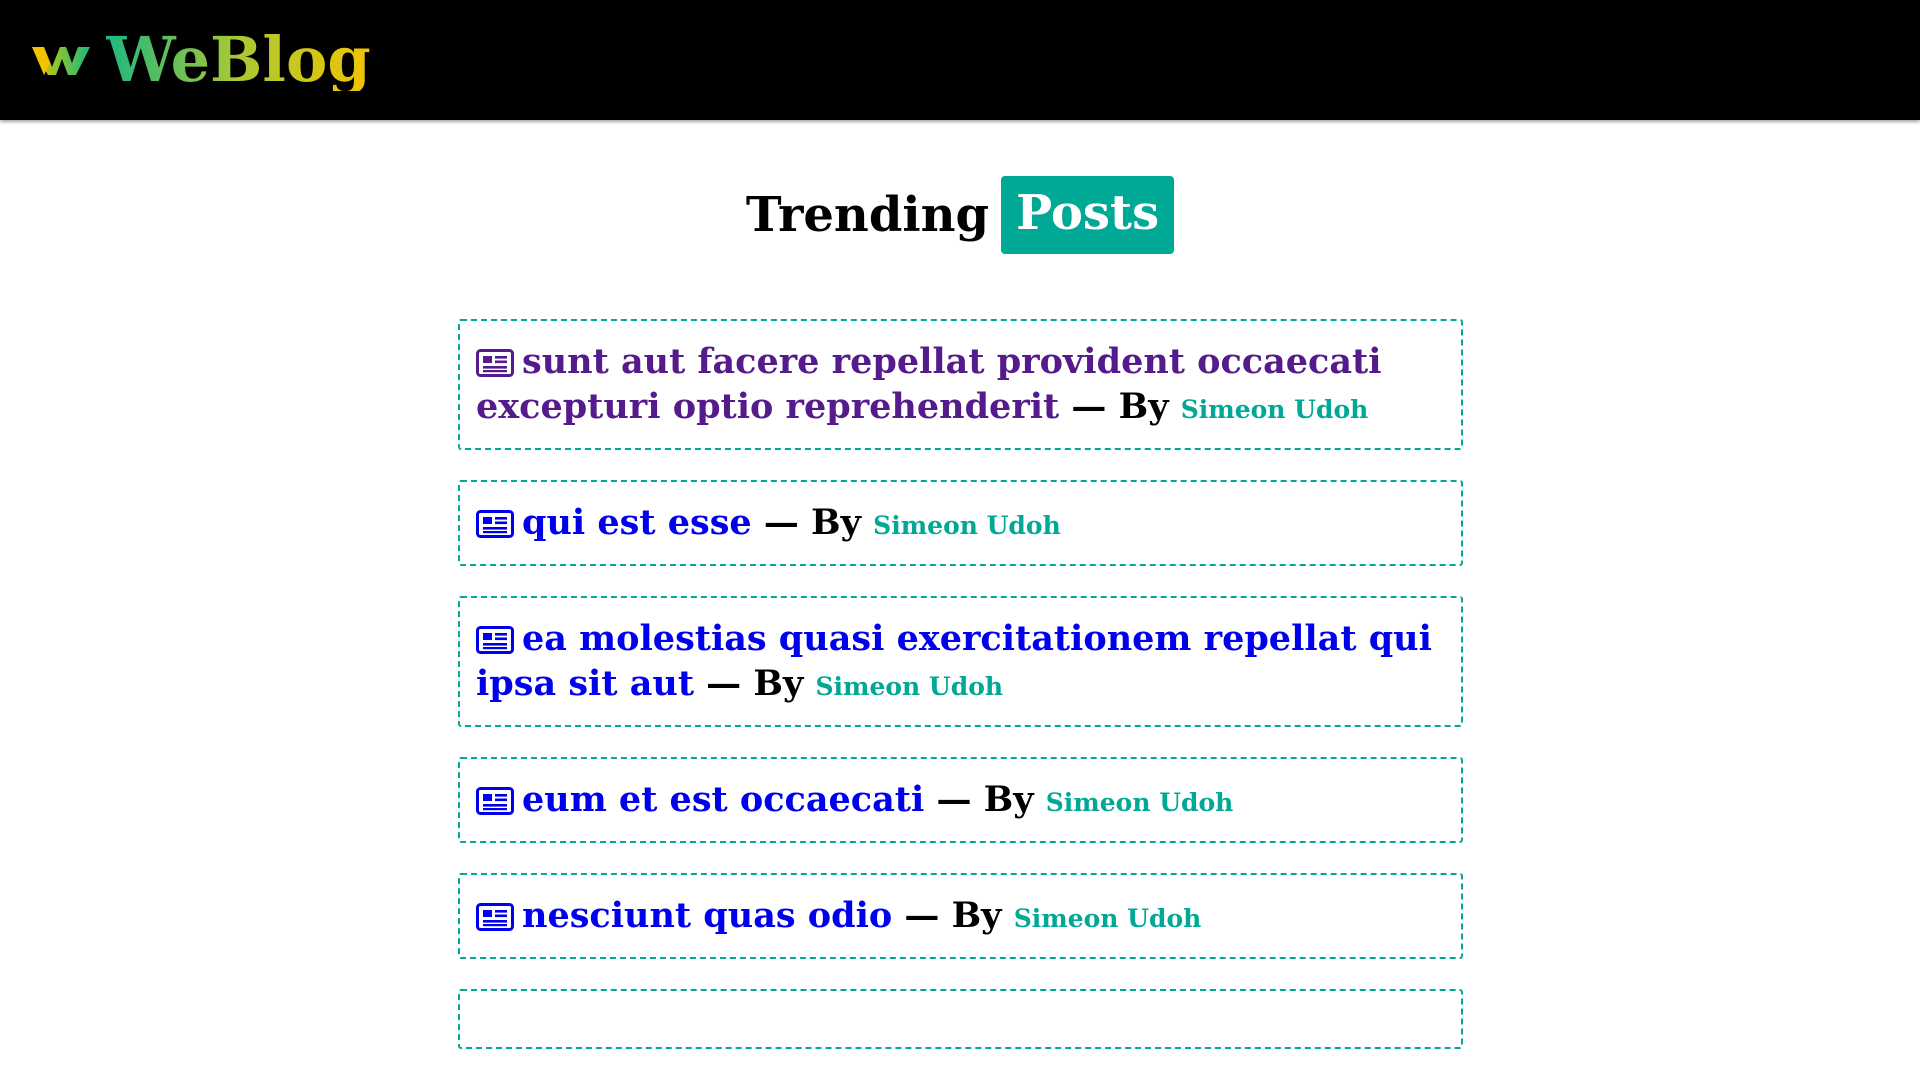 The image size is (1920, 1079). I want to click on post-item: eum et est occaecati — By Simeon Udoh, so click(960, 800).